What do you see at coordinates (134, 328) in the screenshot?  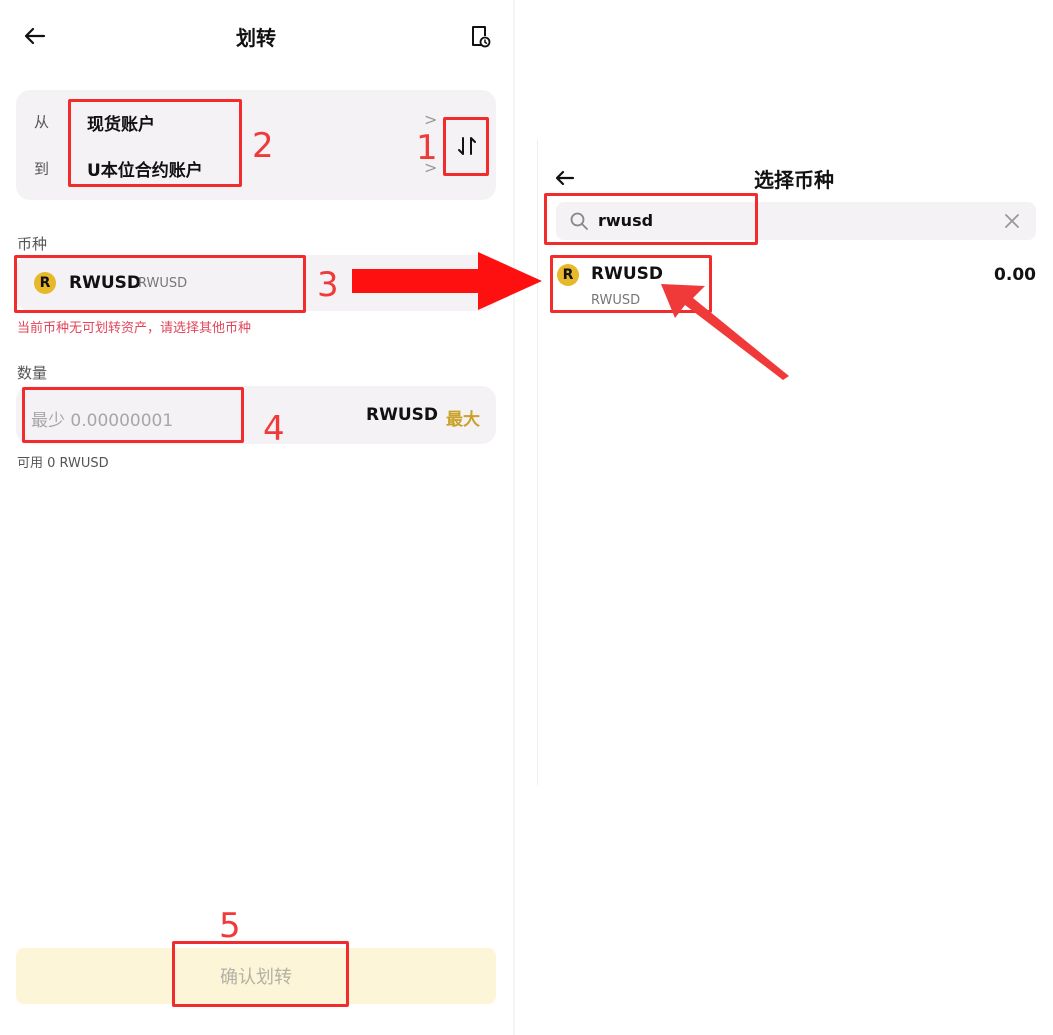 I see `coin-warning: 当前币种无可划转资产，请选择其他币种` at bounding box center [134, 328].